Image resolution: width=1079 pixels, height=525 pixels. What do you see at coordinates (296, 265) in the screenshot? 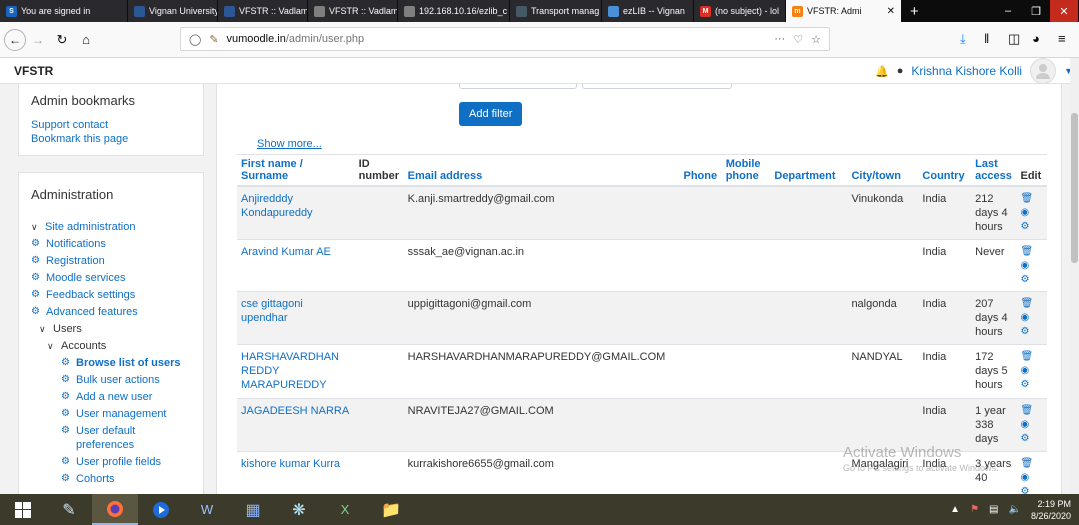
I see `user-name-link: Aravind Kumar AE` at bounding box center [296, 265].